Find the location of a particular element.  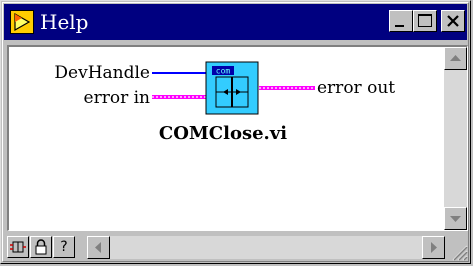

lock-icon is located at coordinates (41, 247).